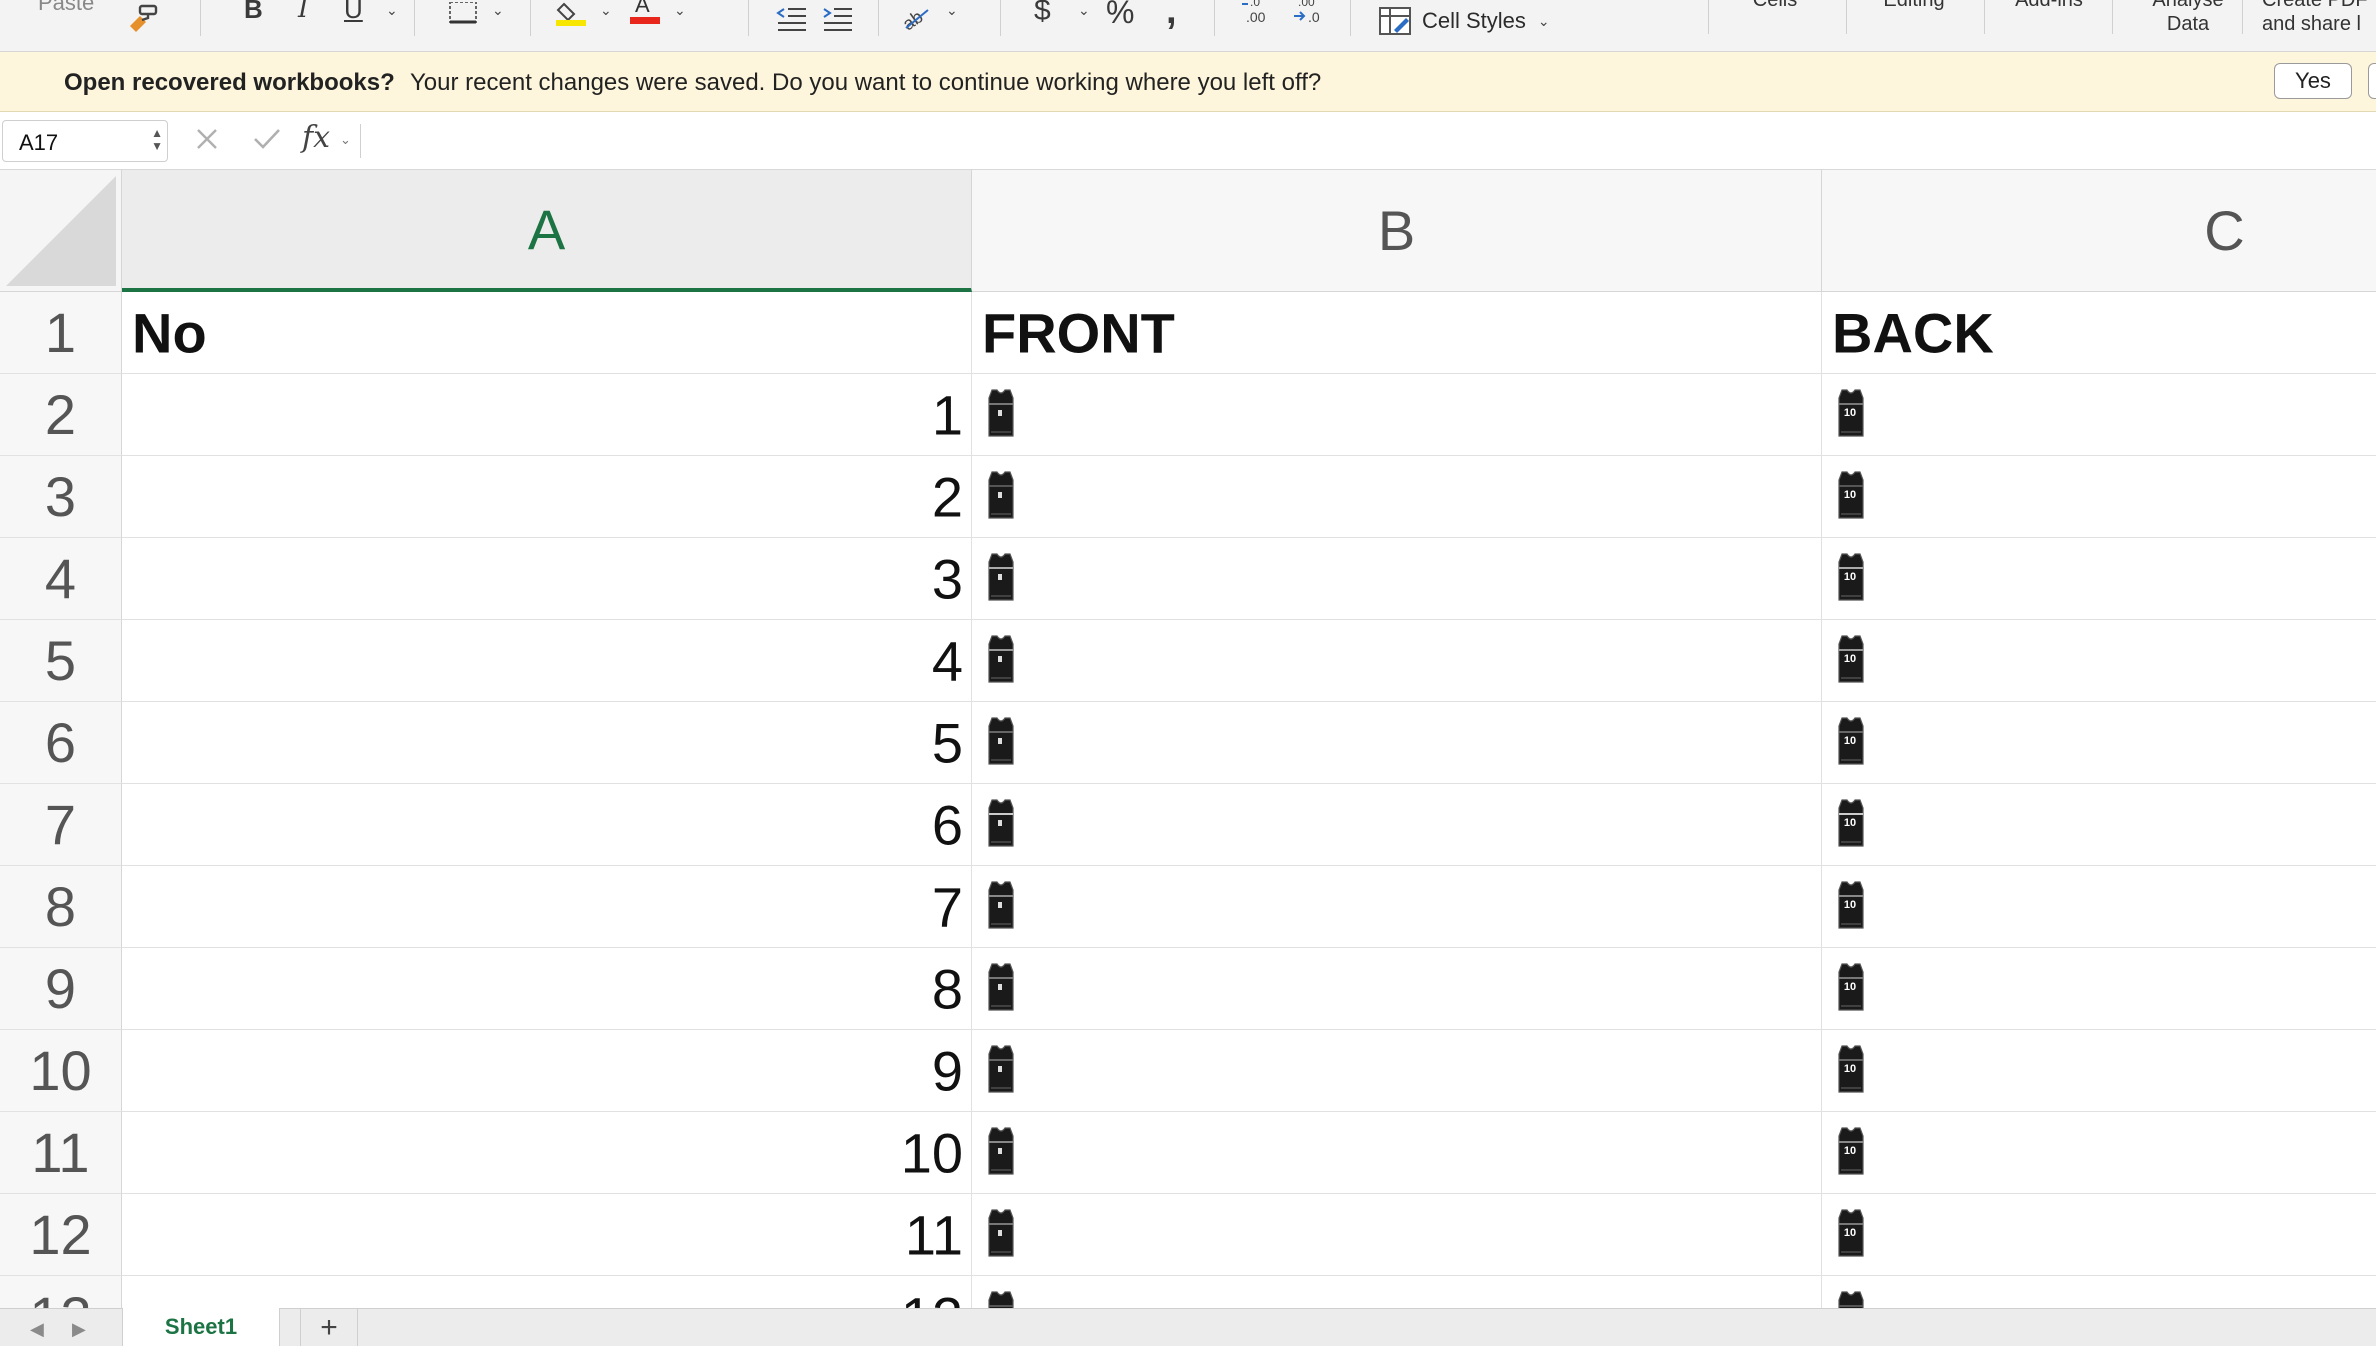 The image size is (2376, 1346). What do you see at coordinates (267, 141) in the screenshot?
I see `enter-check-icon` at bounding box center [267, 141].